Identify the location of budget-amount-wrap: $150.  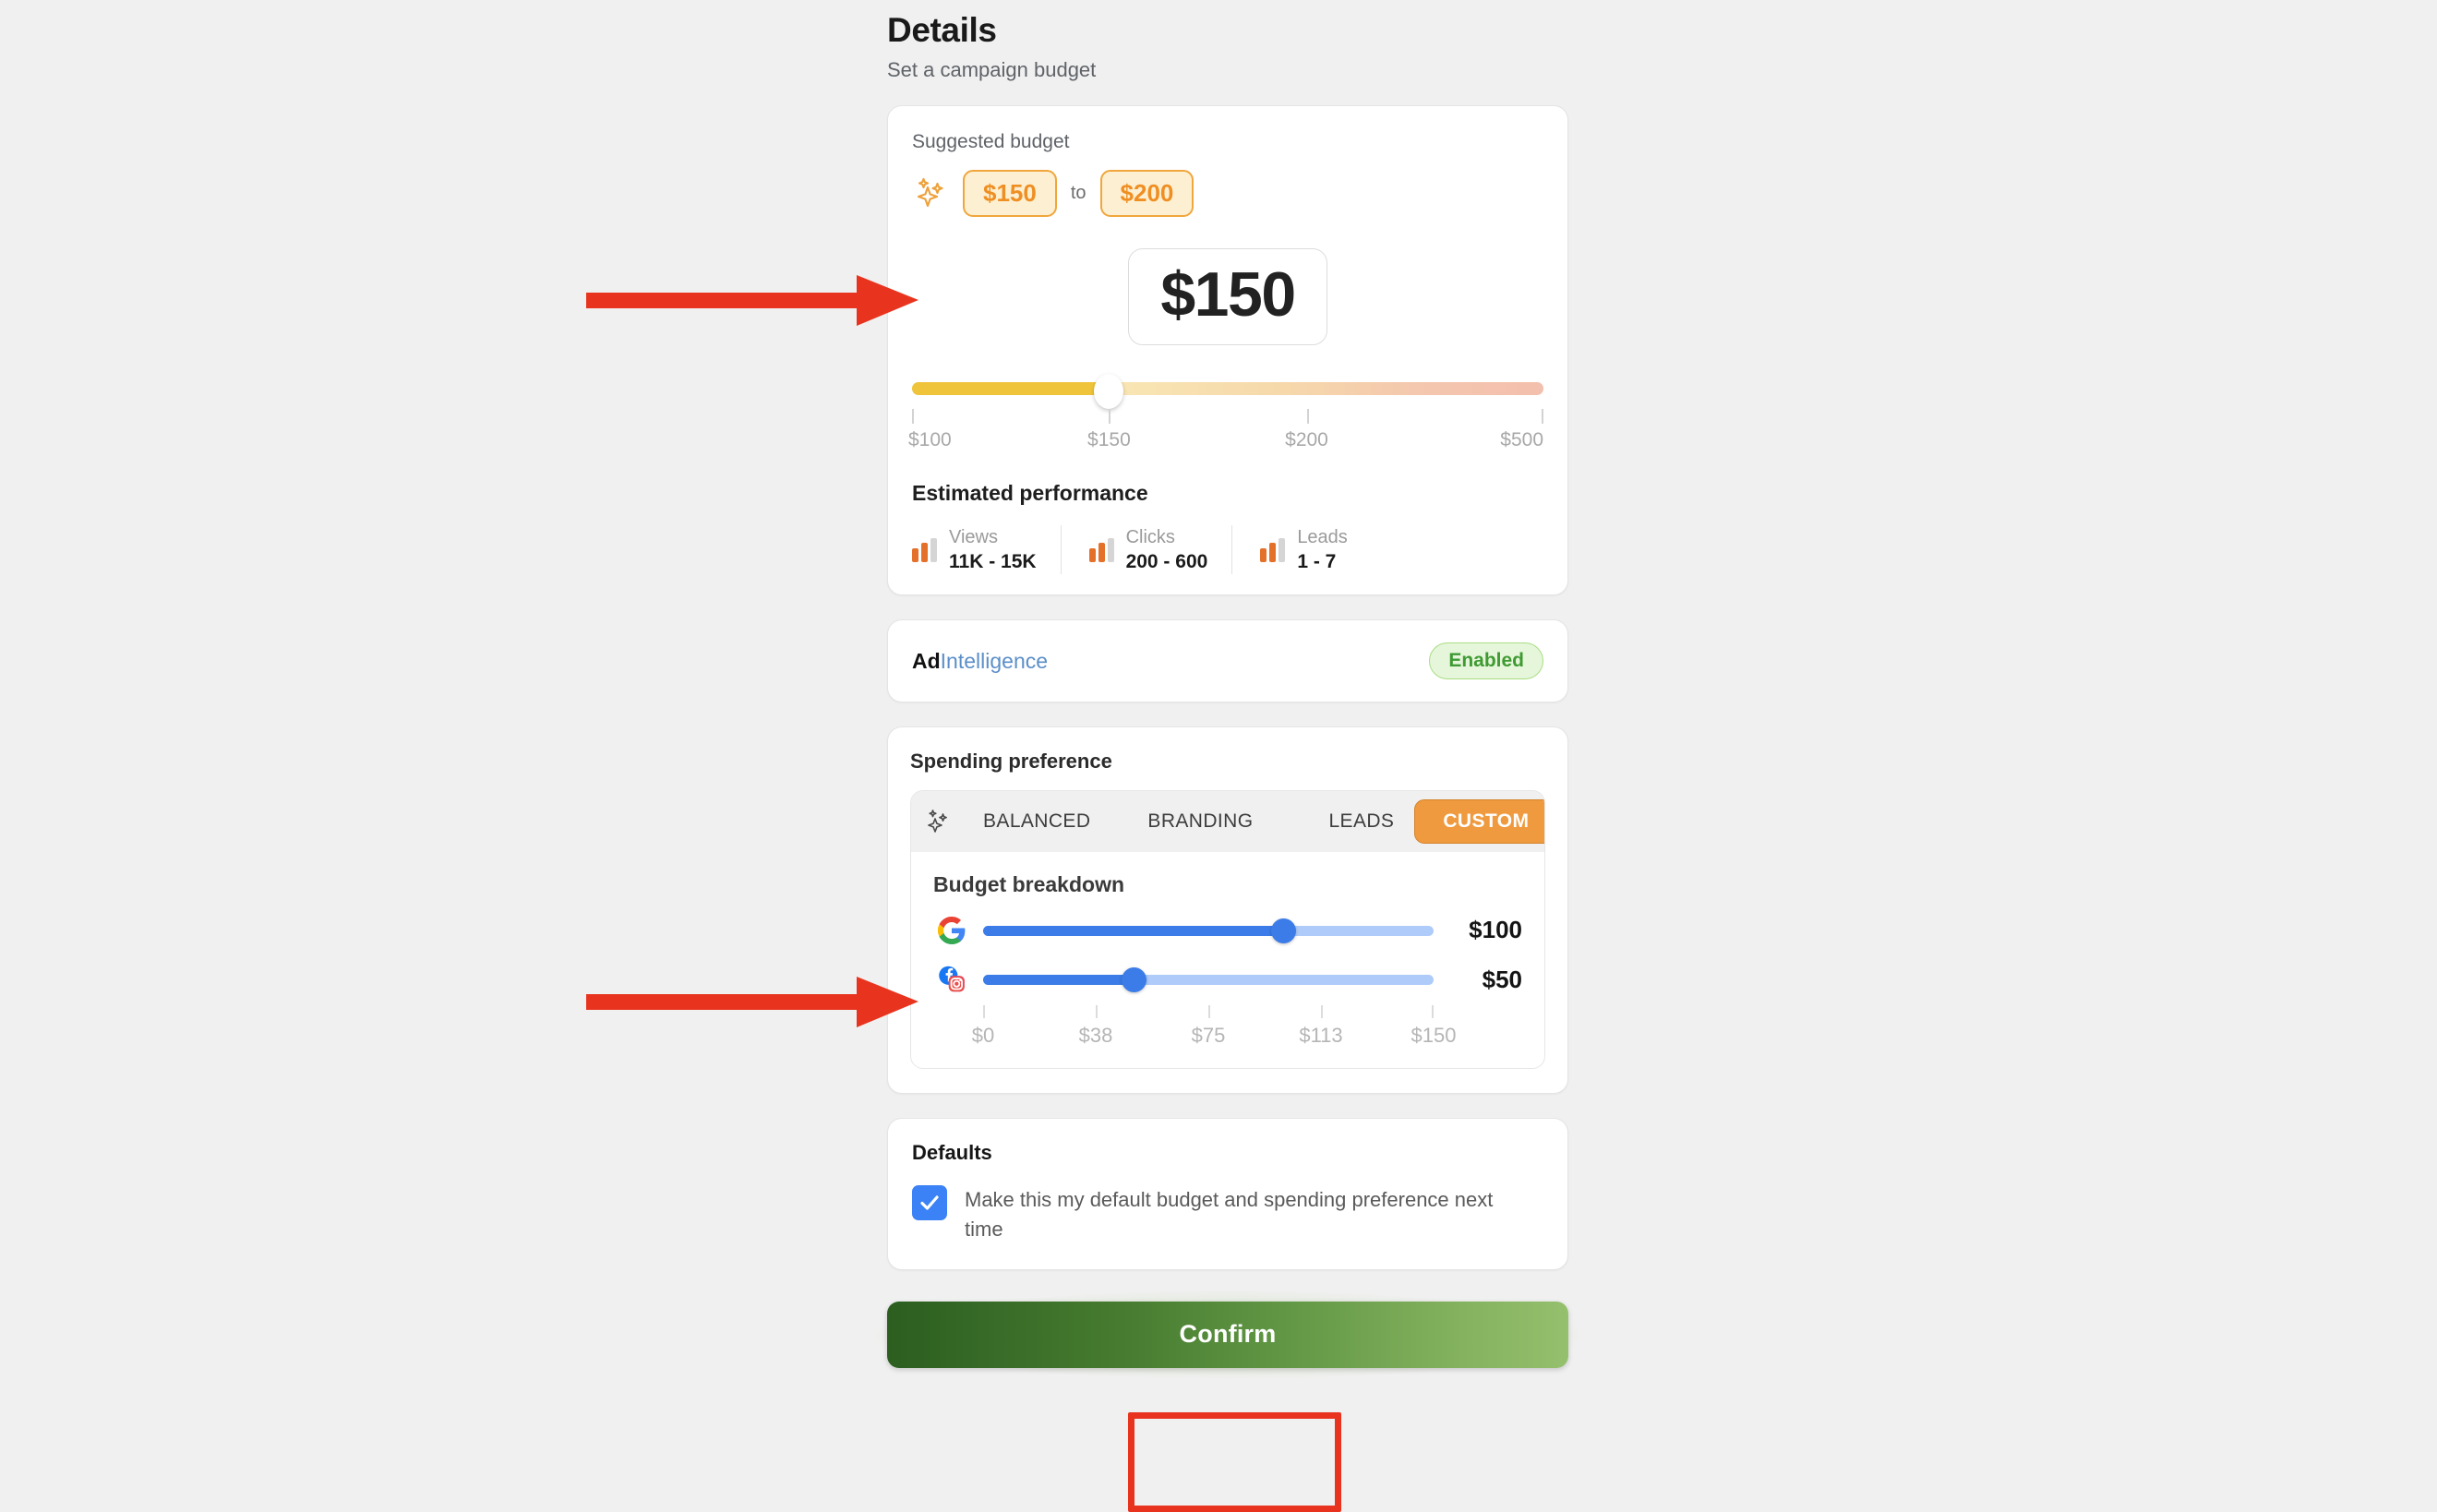
(1227, 296).